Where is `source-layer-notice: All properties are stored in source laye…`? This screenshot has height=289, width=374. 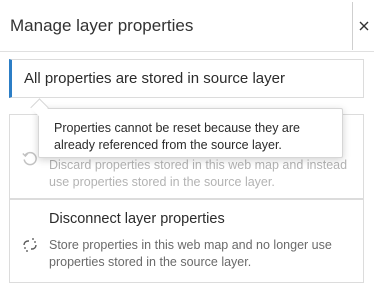 source-layer-notice: All properties are stored in source laye… is located at coordinates (186, 78).